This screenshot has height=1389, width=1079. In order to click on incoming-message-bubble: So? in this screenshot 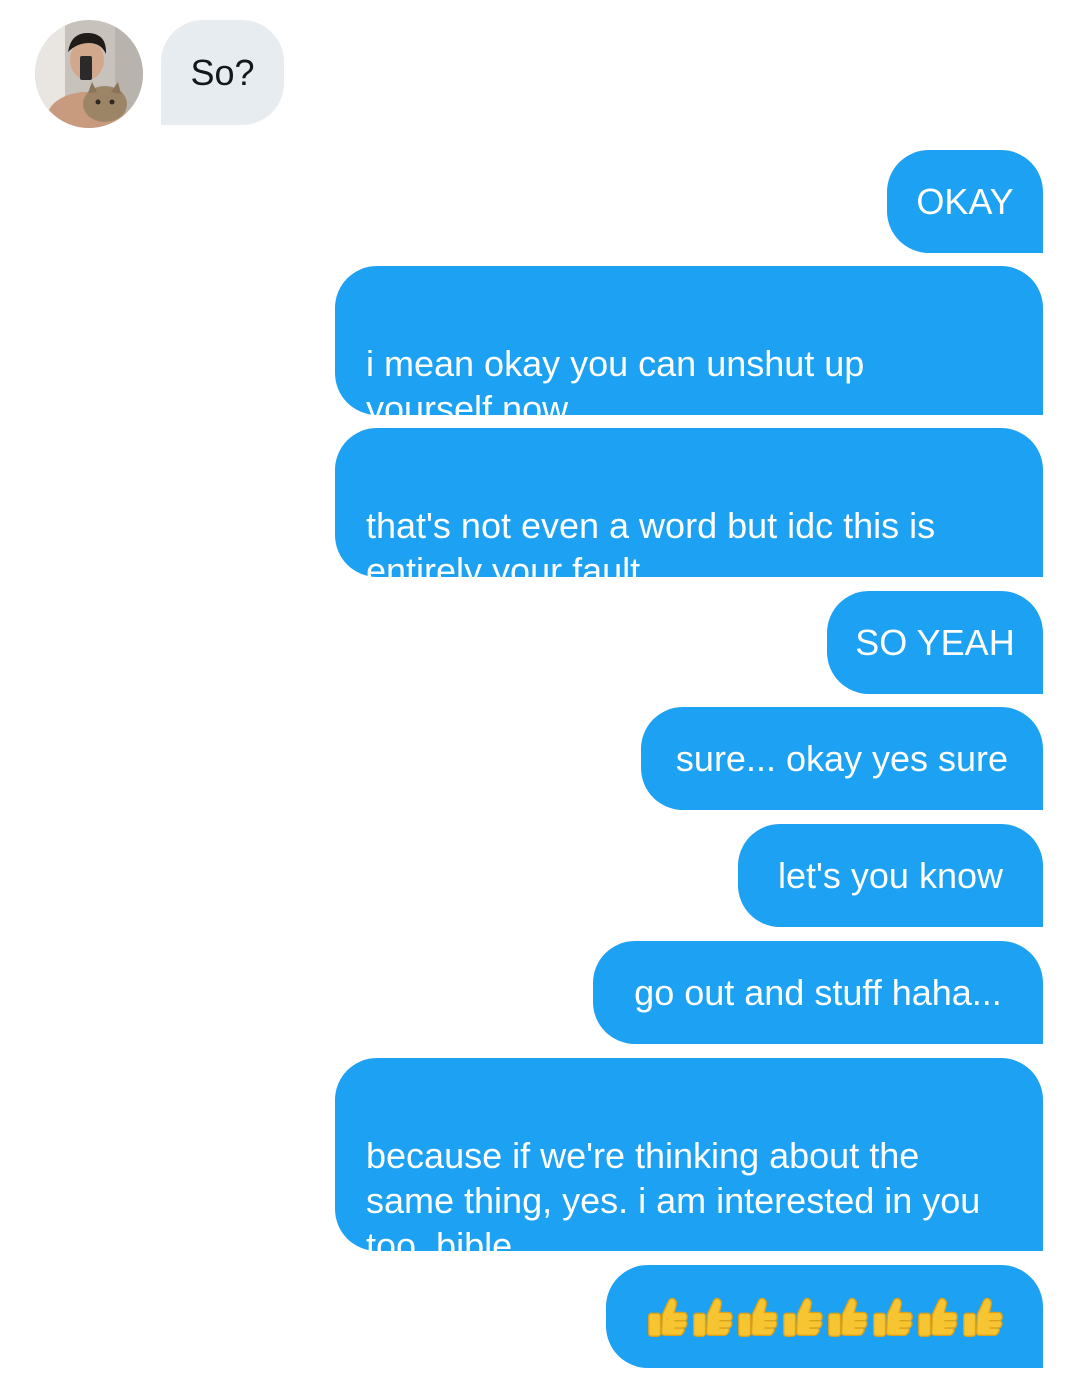, I will do `click(222, 72)`.